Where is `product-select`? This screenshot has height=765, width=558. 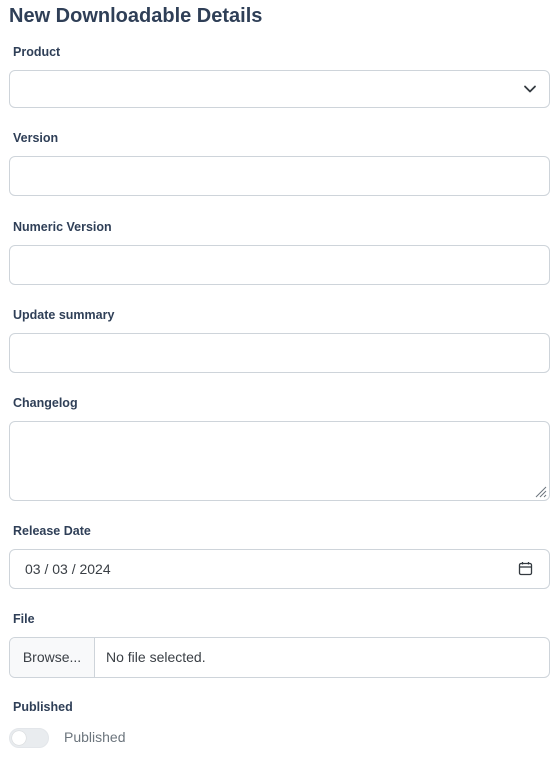
product-select is located at coordinates (279, 89).